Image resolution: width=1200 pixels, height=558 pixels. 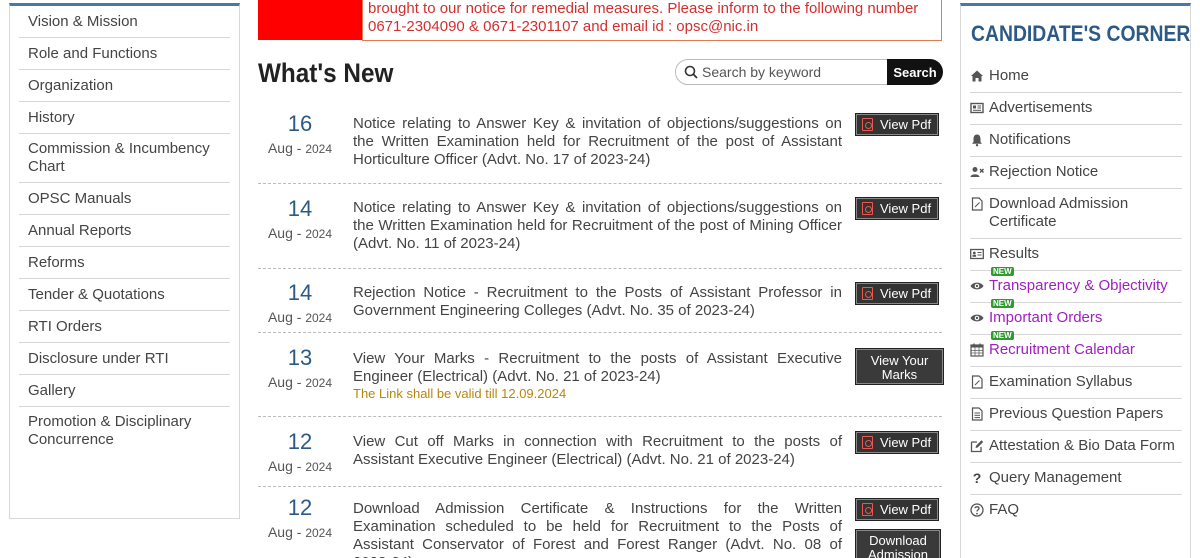 What do you see at coordinates (1076, 77) in the screenshot?
I see `cc-item-home: Home` at bounding box center [1076, 77].